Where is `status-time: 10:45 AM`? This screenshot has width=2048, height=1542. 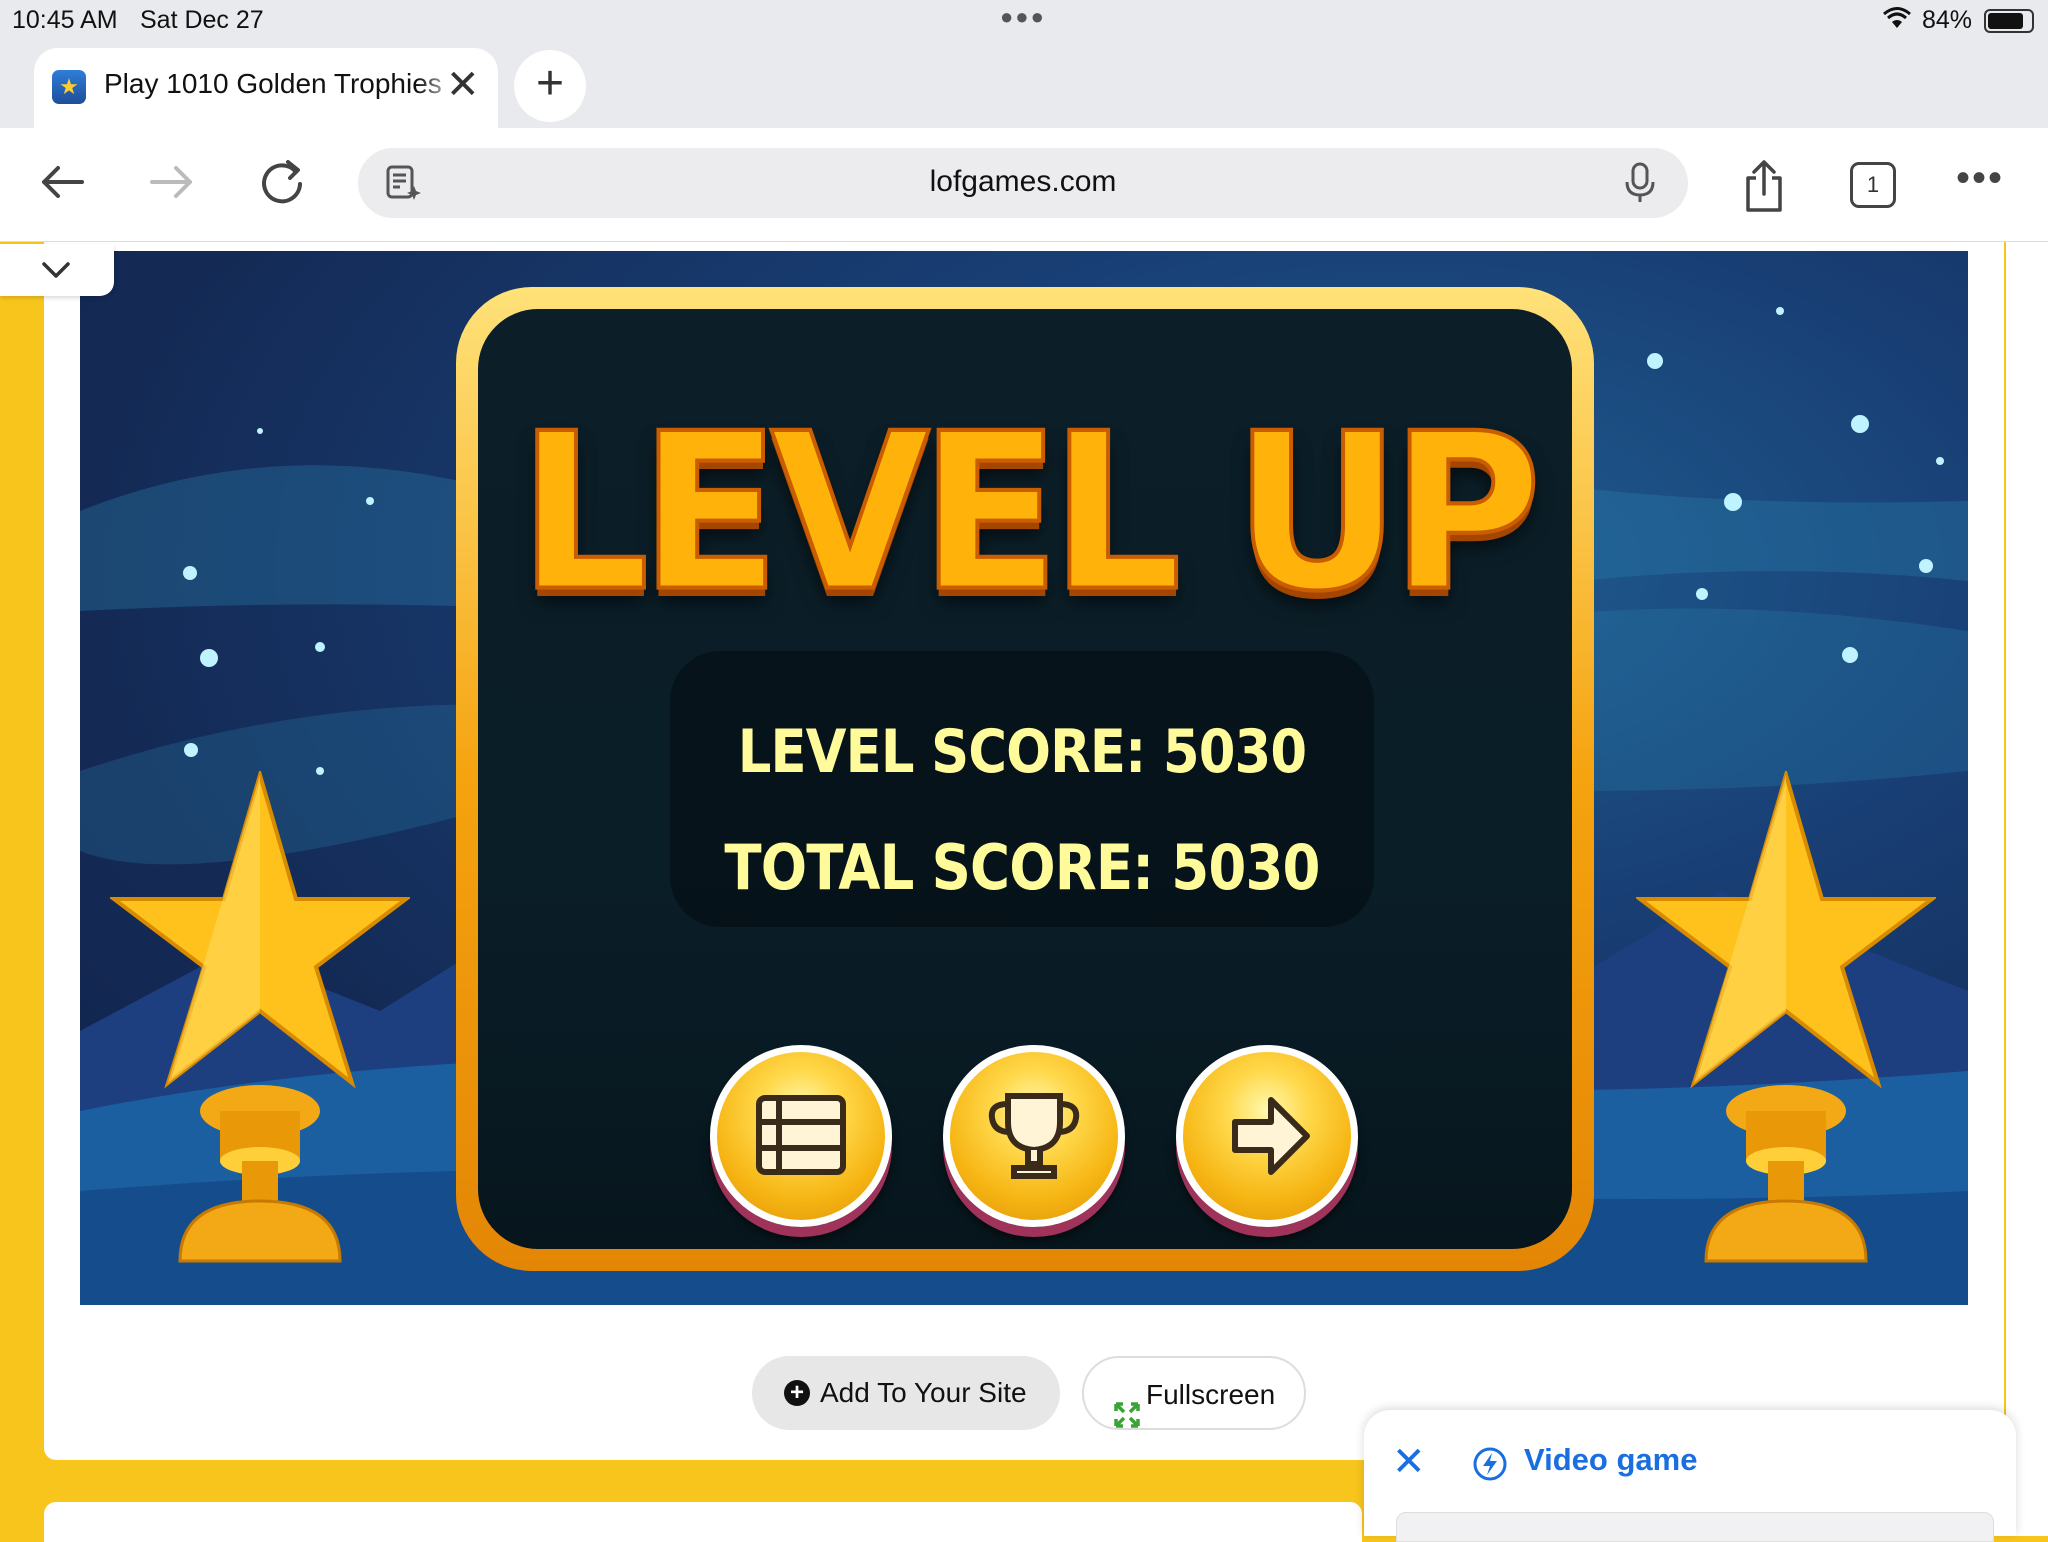 status-time: 10:45 AM is located at coordinates (65, 20).